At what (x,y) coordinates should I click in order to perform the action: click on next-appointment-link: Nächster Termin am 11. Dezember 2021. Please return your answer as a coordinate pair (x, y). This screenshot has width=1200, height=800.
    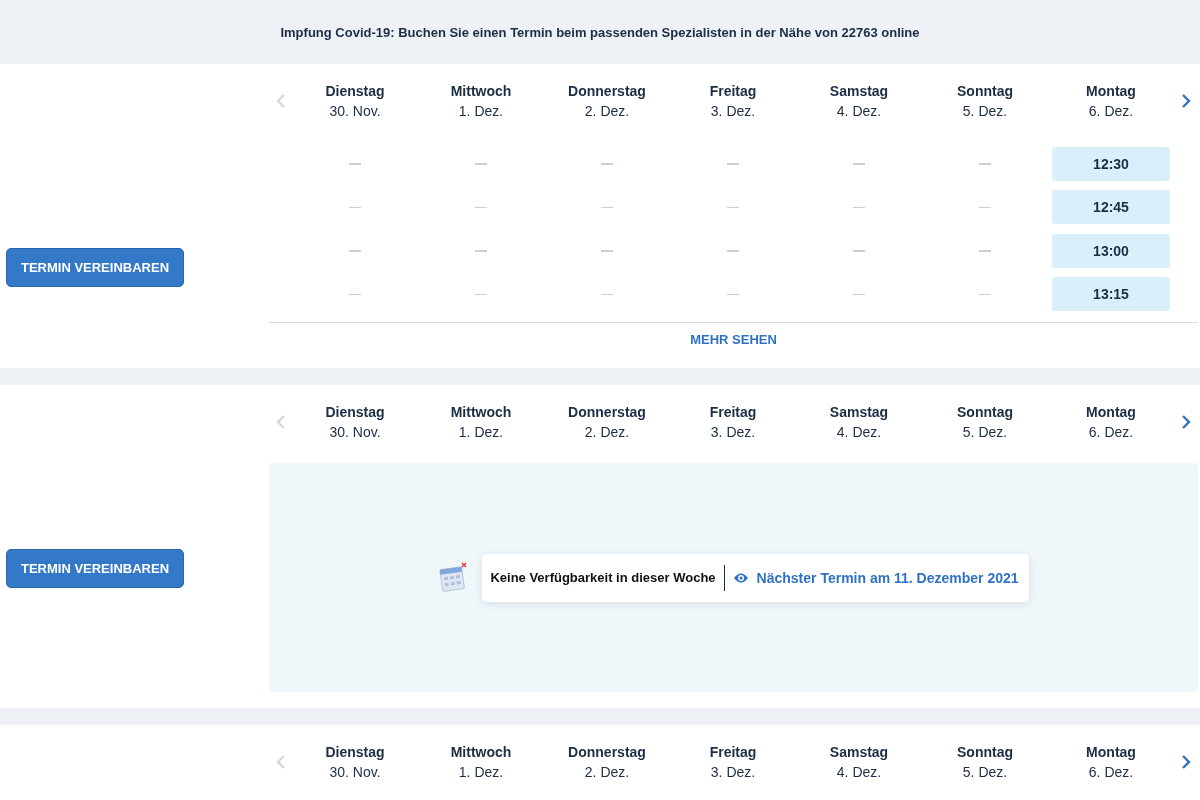
    Looking at the image, I should click on (875, 577).